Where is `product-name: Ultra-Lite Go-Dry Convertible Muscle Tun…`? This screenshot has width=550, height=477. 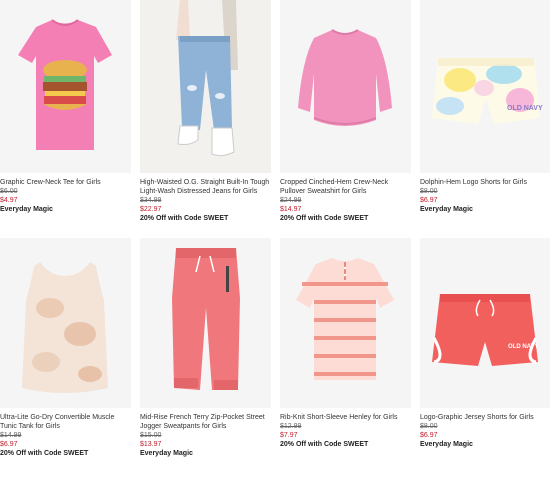 product-name: Ultra-Lite Go-Dry Convertible Muscle Tun… is located at coordinates (65, 422).